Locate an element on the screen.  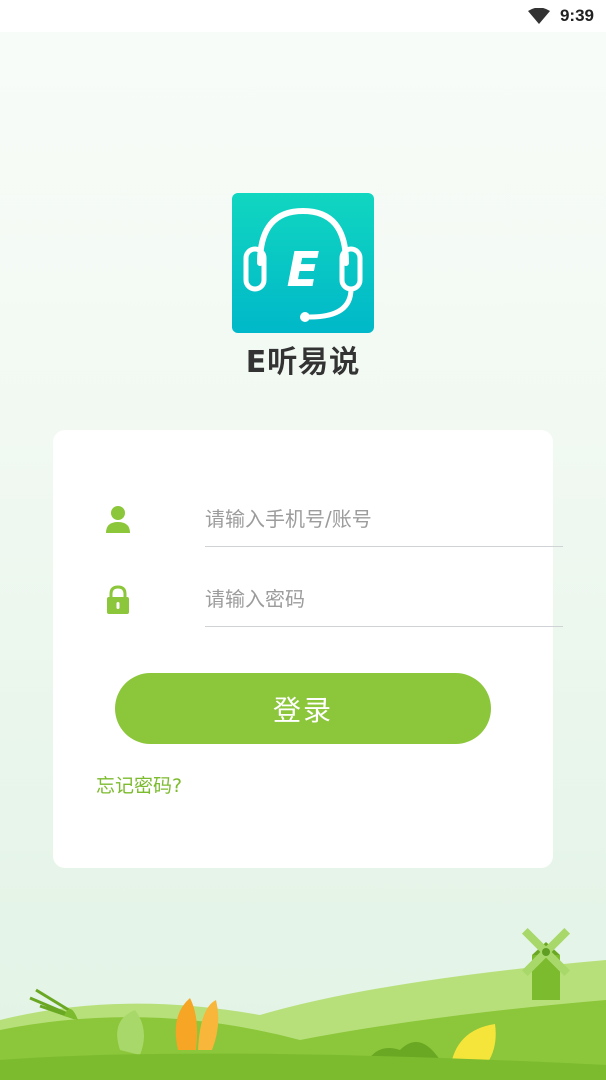
account-field is located at coordinates (334, 517).